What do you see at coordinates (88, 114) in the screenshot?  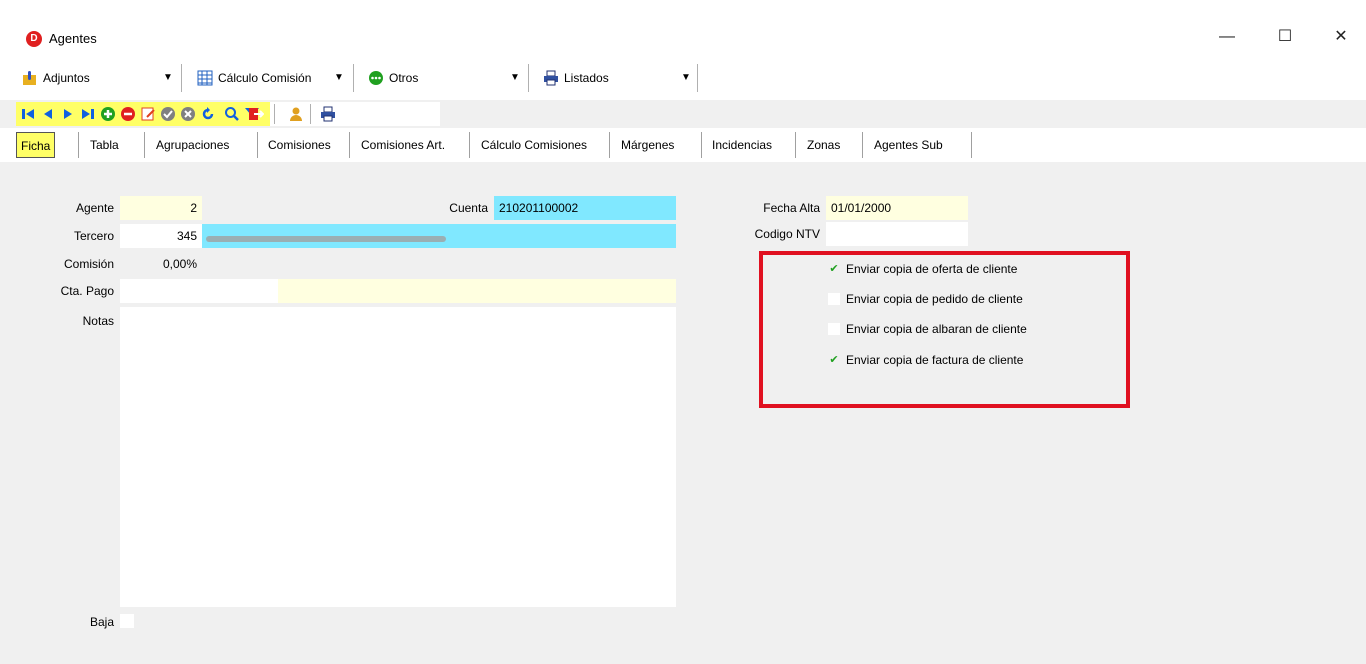 I see `last-record-icon` at bounding box center [88, 114].